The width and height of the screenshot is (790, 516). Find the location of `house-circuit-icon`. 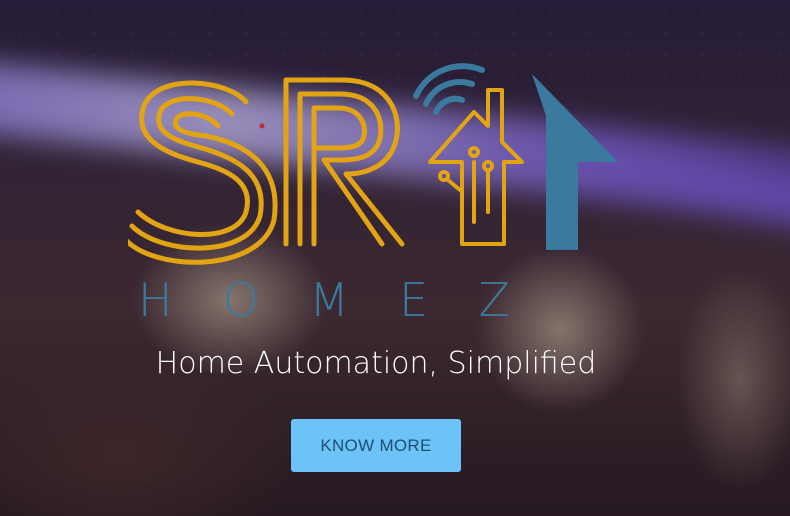

house-circuit-icon is located at coordinates (476, 167).